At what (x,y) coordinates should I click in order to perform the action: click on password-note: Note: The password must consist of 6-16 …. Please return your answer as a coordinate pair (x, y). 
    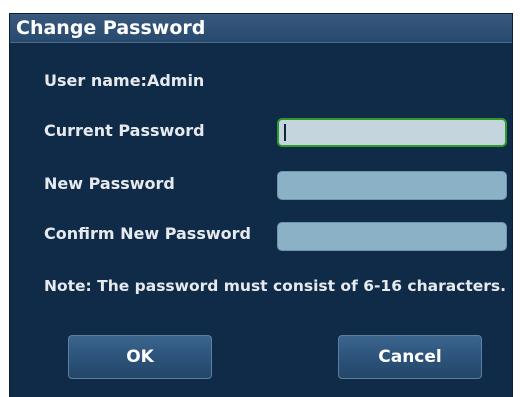
    Looking at the image, I should click on (275, 286).